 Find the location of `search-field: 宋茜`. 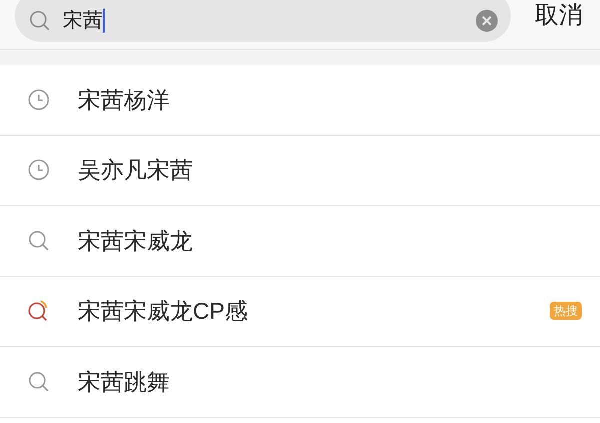

search-field: 宋茜 is located at coordinates (263, 21).